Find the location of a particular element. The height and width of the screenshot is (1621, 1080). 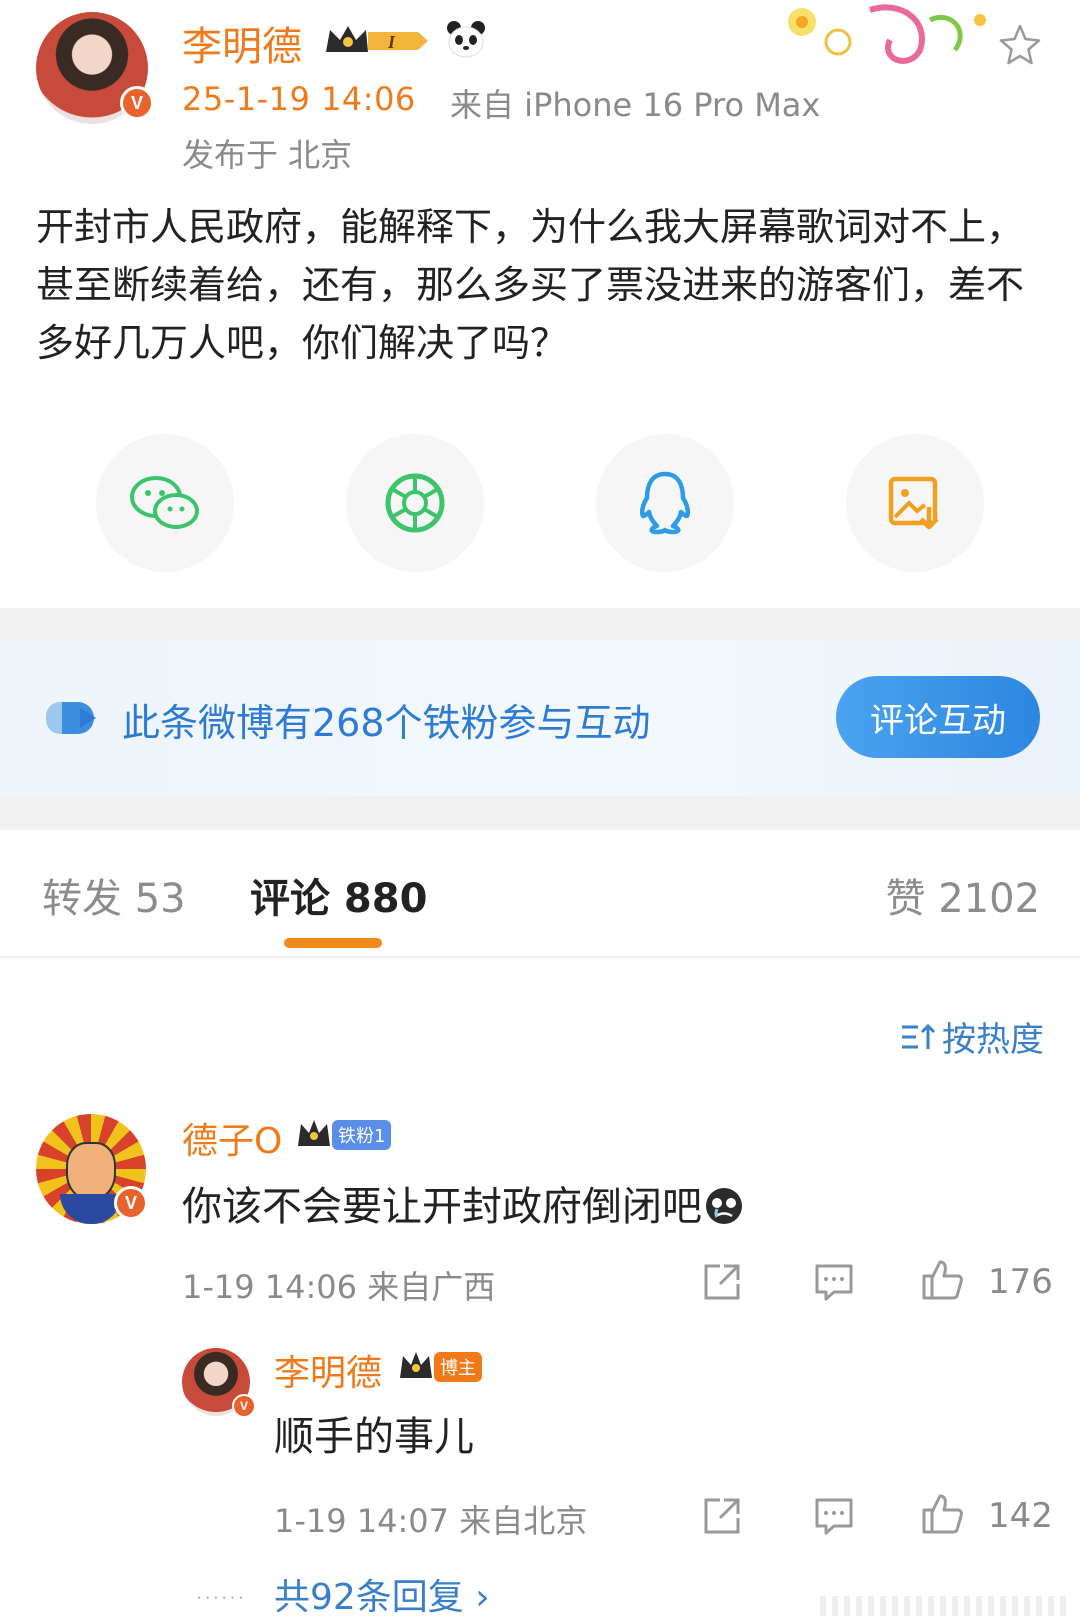

star-favorite-icon is located at coordinates (1020, 46).